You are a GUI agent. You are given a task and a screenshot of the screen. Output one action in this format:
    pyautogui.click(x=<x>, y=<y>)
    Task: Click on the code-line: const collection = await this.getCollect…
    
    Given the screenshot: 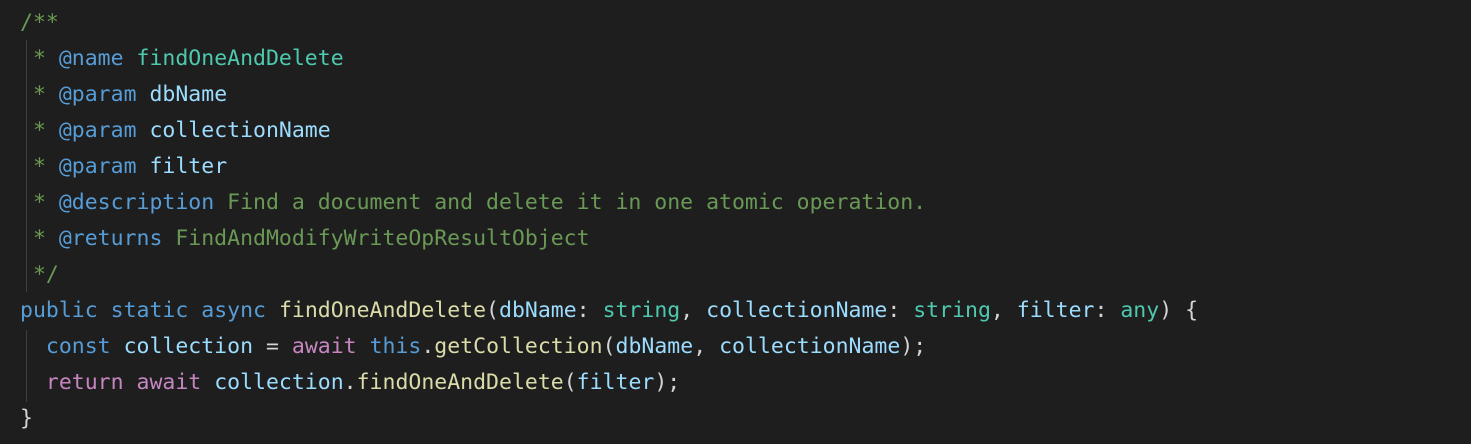 What is the action you would take?
    pyautogui.click(x=473, y=347)
    